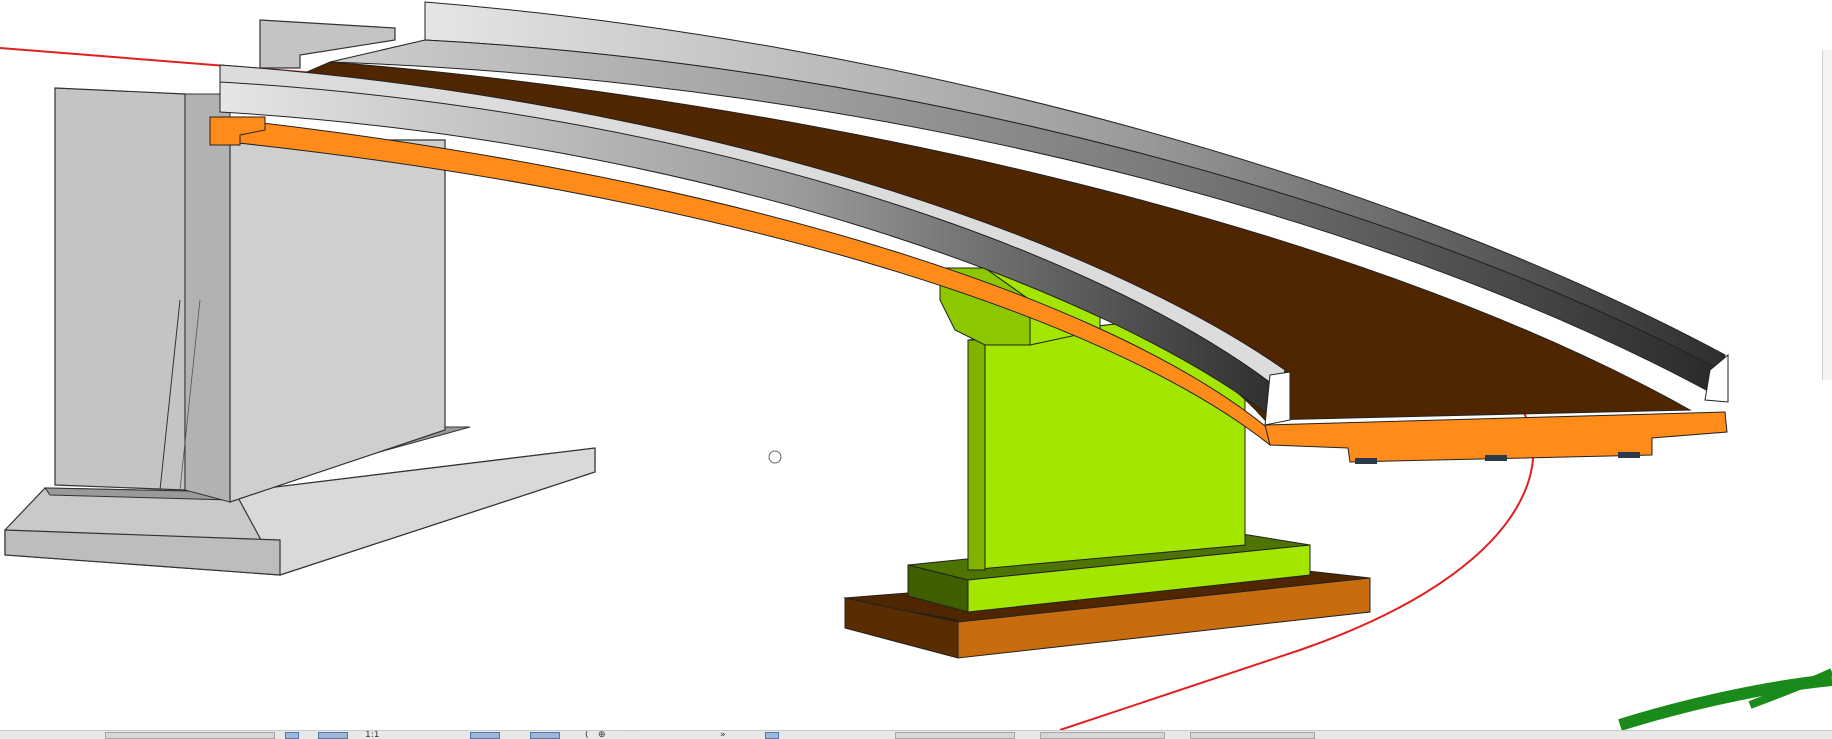 The image size is (1832, 739). What do you see at coordinates (775, 457) in the screenshot?
I see `view-cursor` at bounding box center [775, 457].